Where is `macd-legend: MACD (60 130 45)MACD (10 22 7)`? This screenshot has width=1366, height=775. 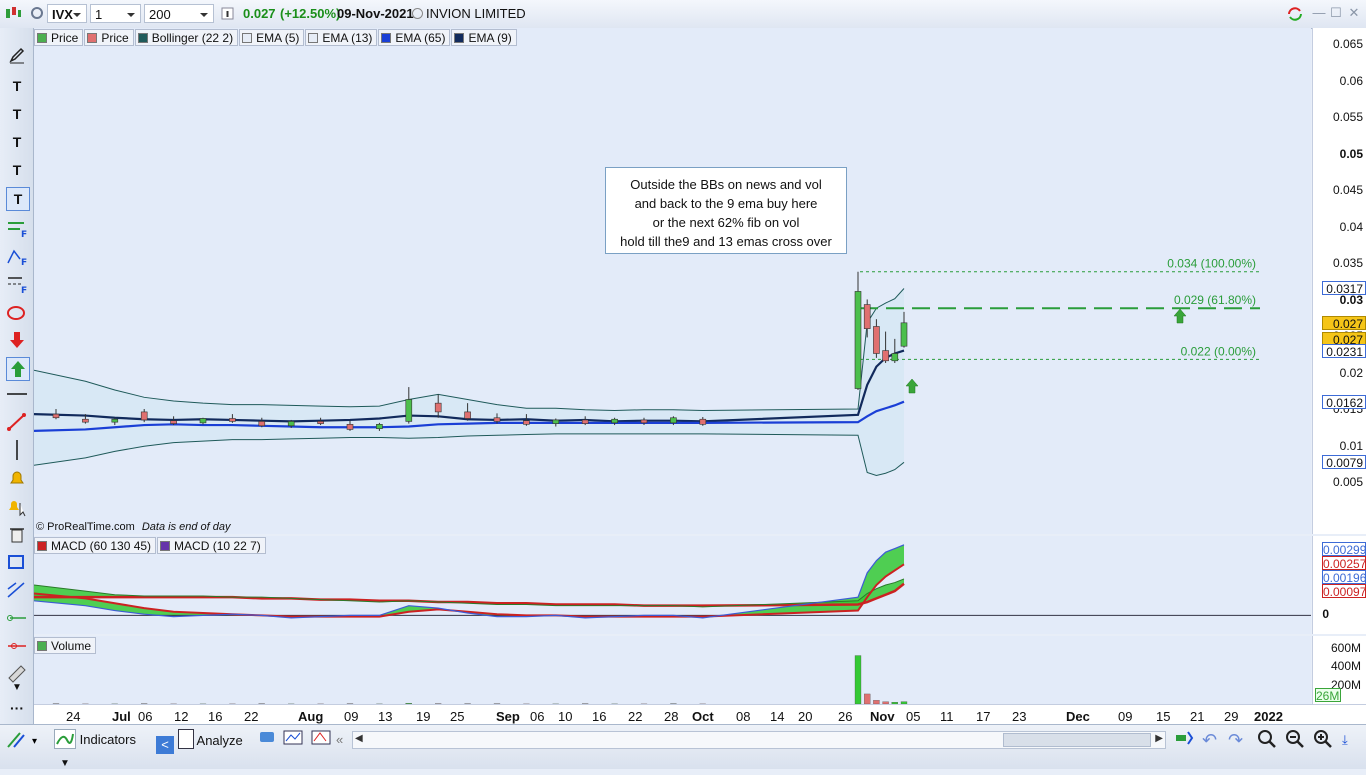
macd-legend: MACD (60 130 45)MACD (10 22 7) is located at coordinates (150, 545).